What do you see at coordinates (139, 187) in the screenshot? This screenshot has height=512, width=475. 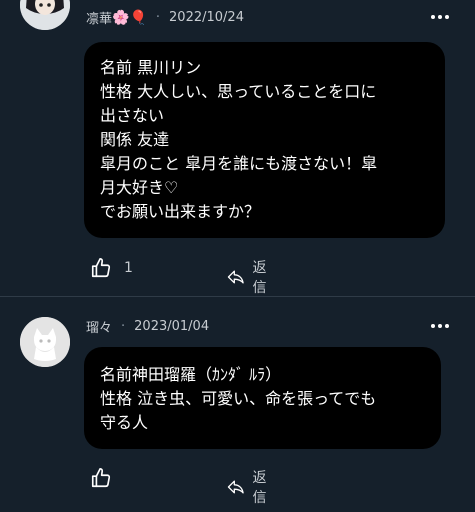 I see `comment-line: 月大好き♡` at bounding box center [139, 187].